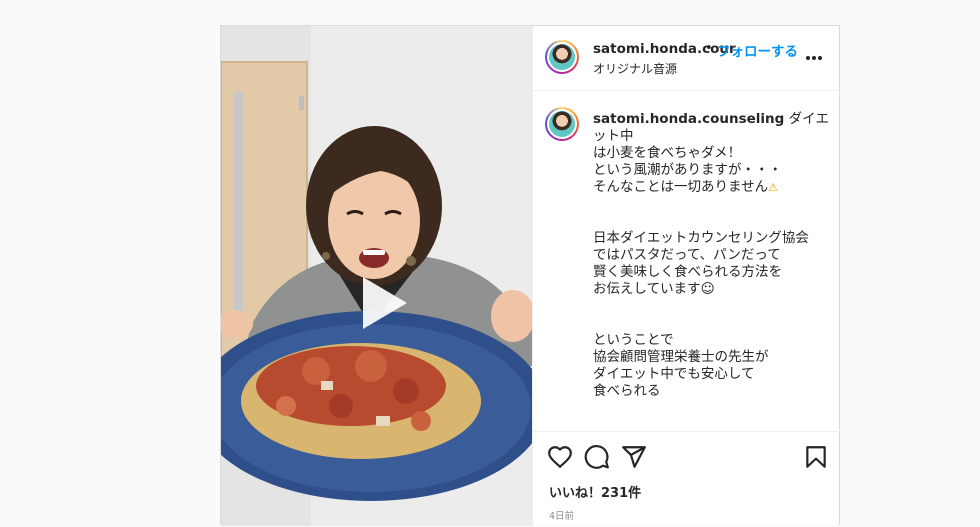 Image resolution: width=980 pixels, height=527 pixels. What do you see at coordinates (633, 340) in the screenshot?
I see `caption-line: ということで` at bounding box center [633, 340].